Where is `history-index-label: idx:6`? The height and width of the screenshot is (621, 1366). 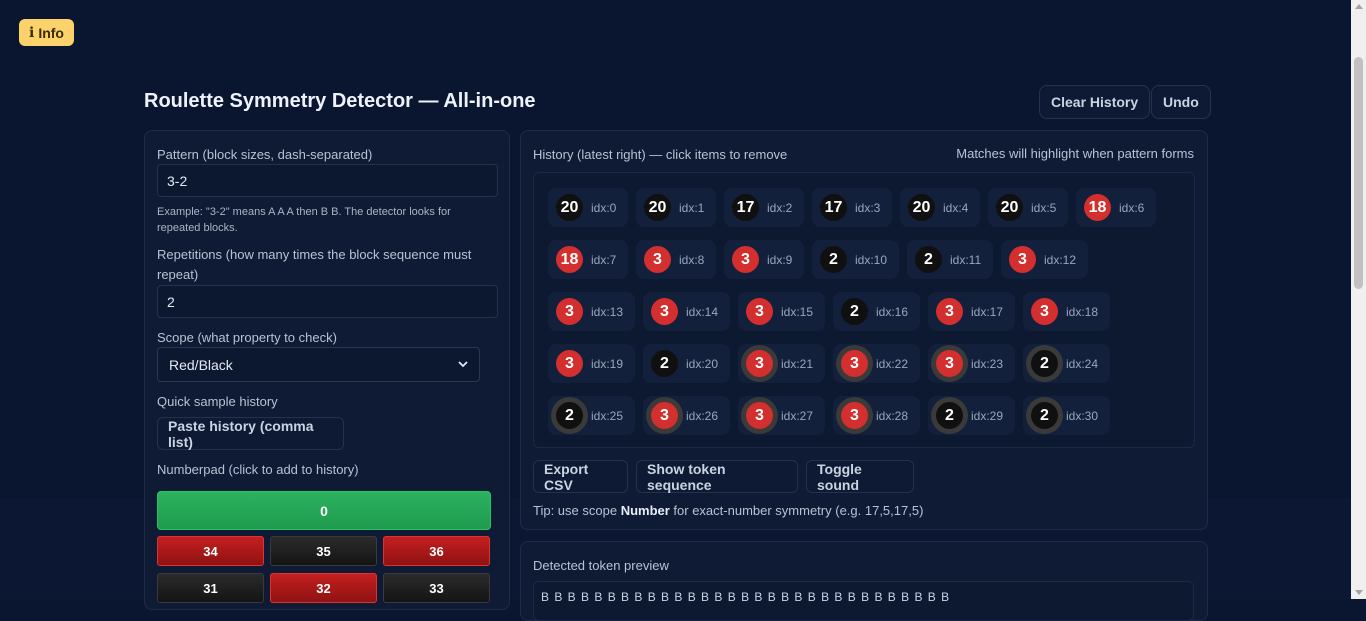 history-index-label: idx:6 is located at coordinates (1132, 207).